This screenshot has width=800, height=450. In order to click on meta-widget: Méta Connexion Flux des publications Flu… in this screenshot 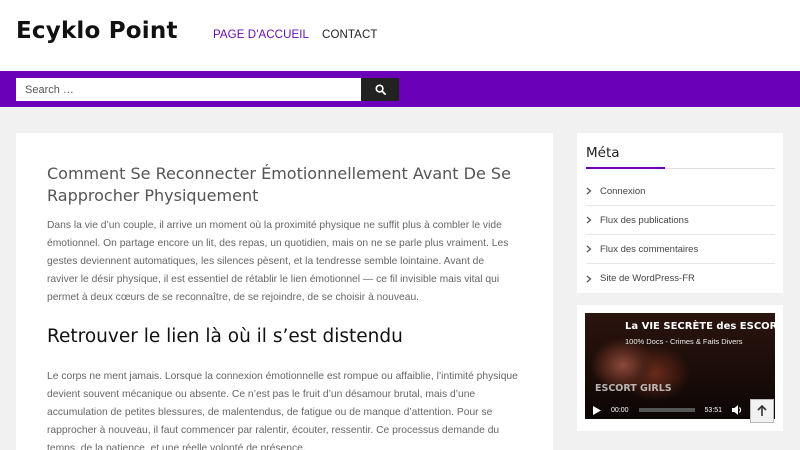, I will do `click(680, 213)`.